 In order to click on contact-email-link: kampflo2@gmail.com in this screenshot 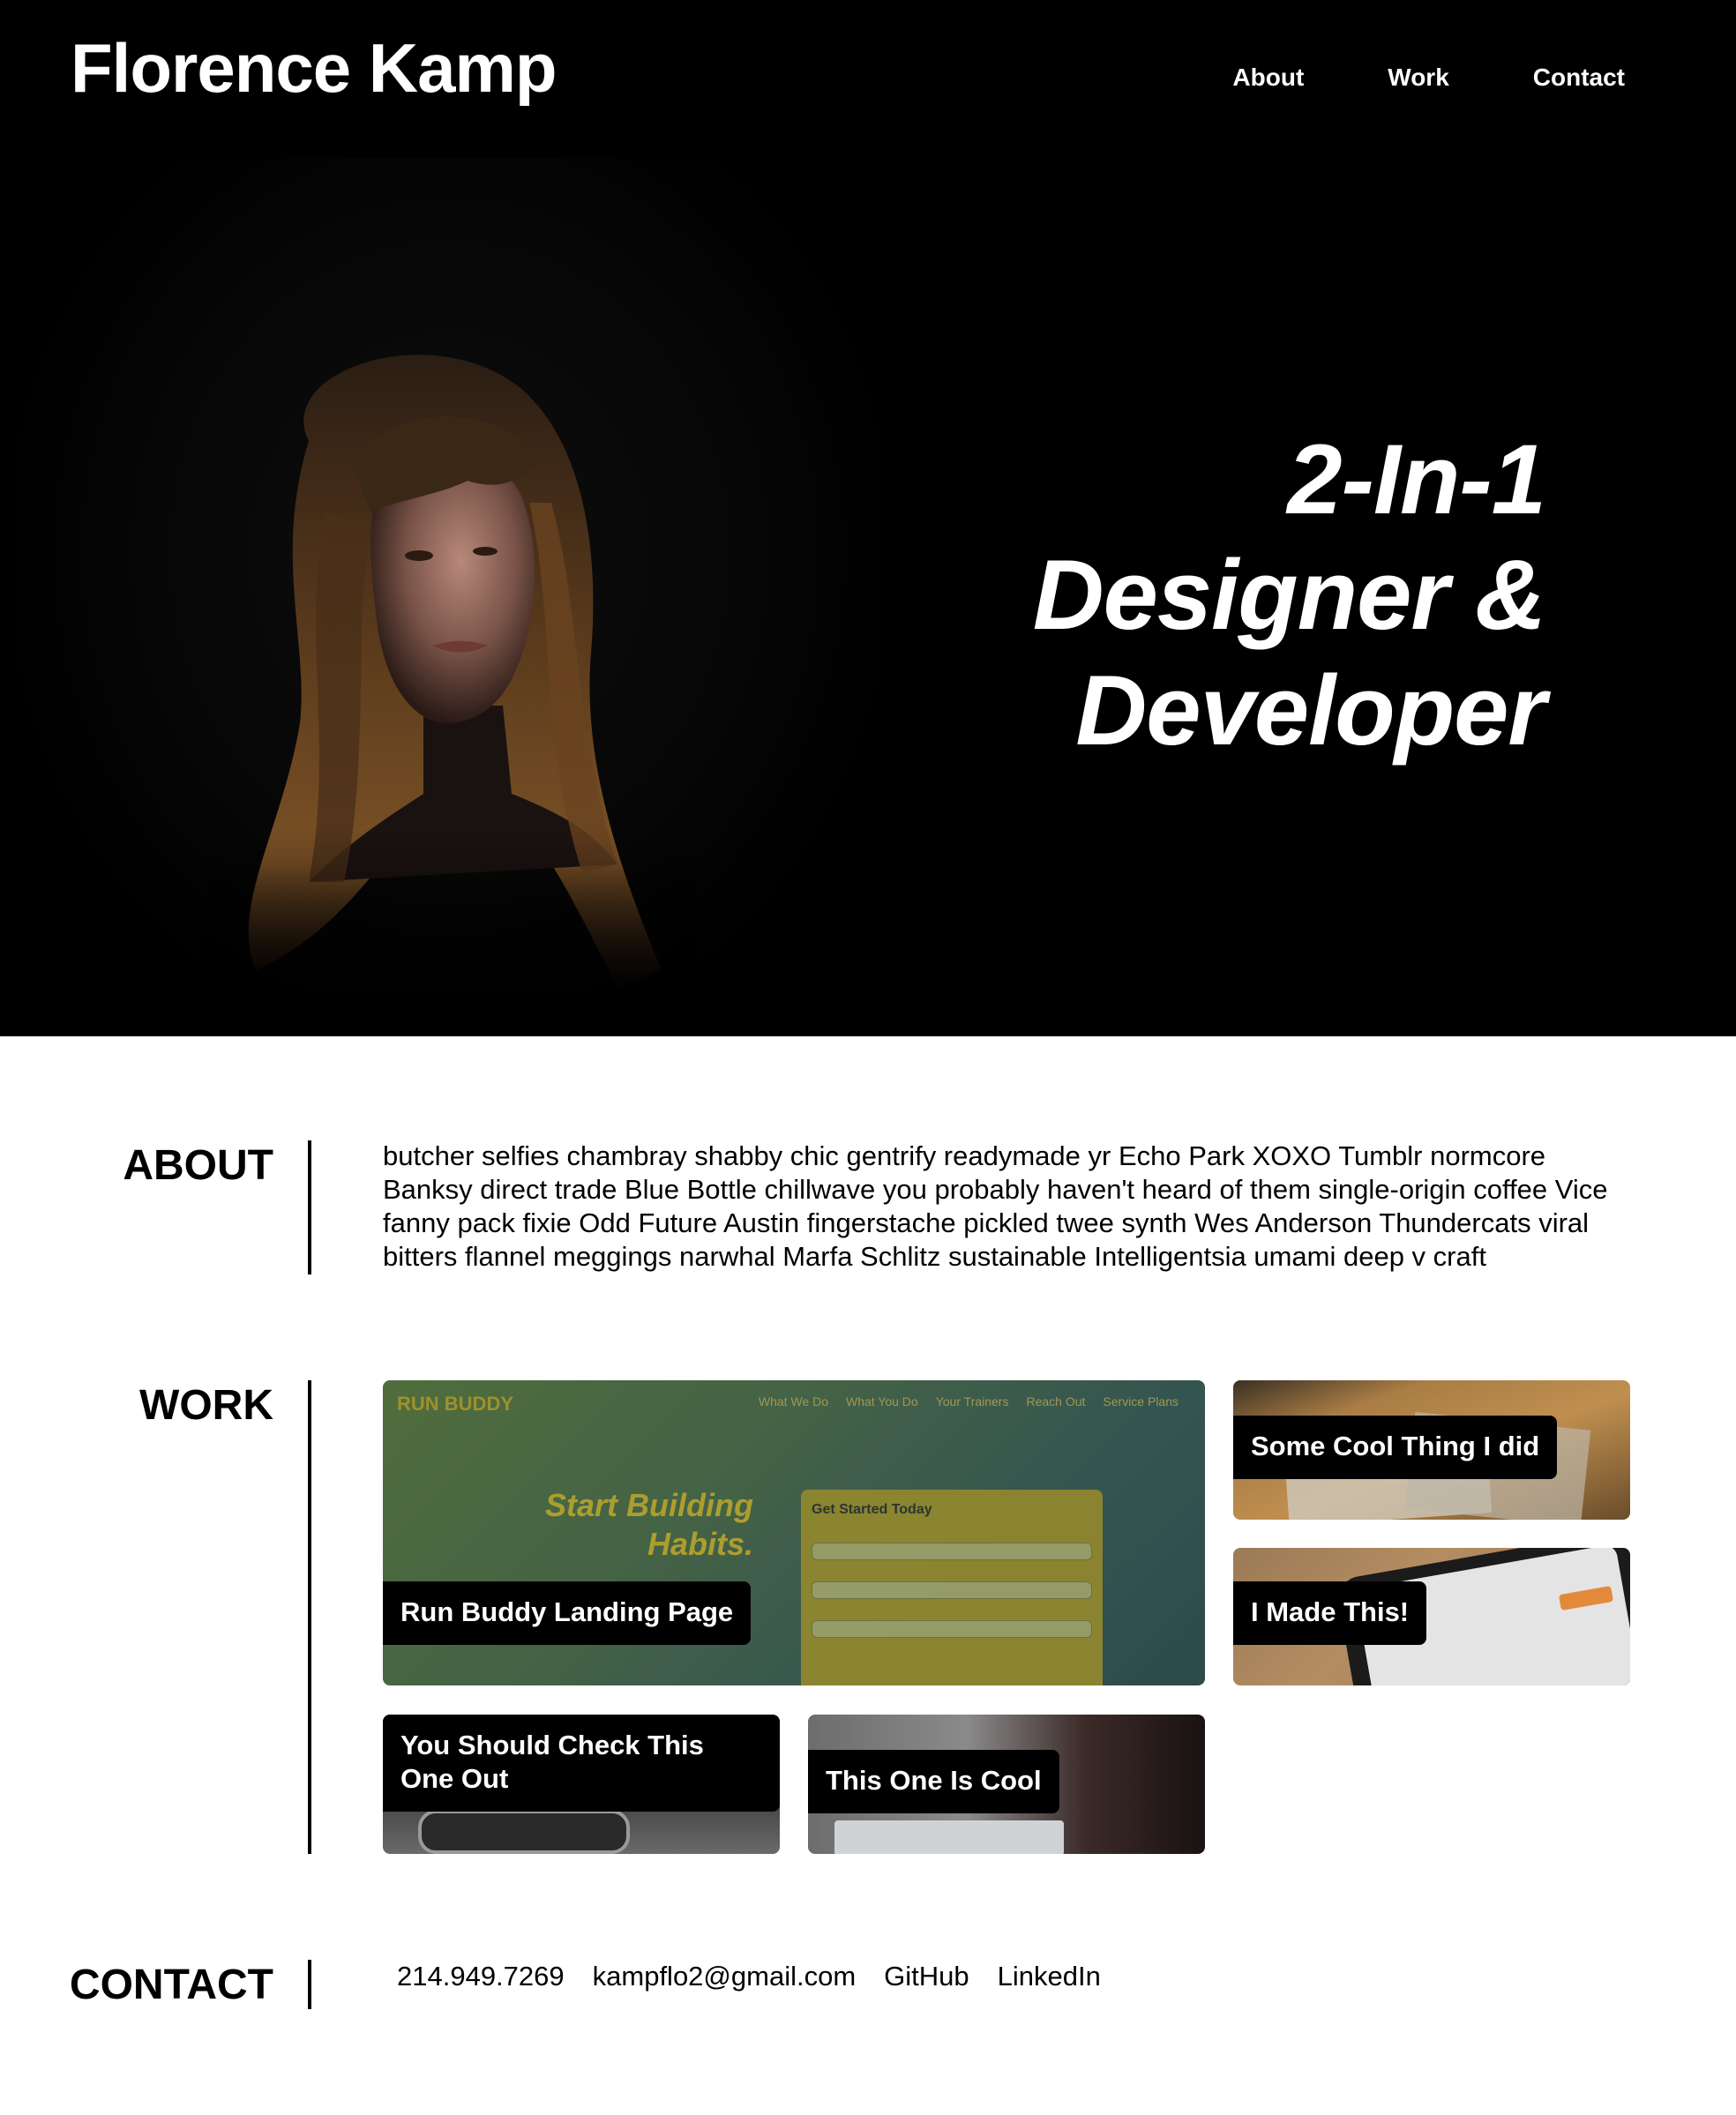, I will do `click(725, 1976)`.